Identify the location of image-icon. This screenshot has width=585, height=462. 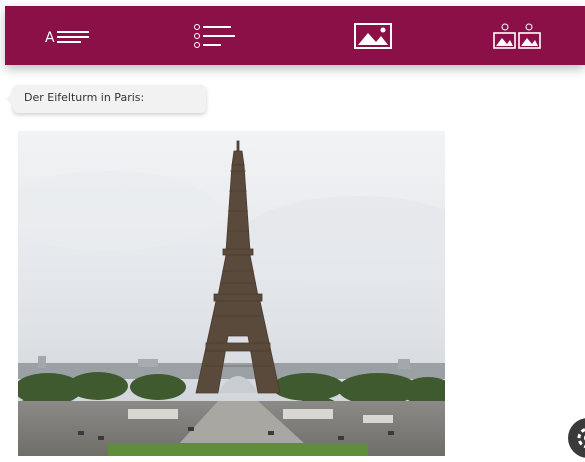
(373, 35).